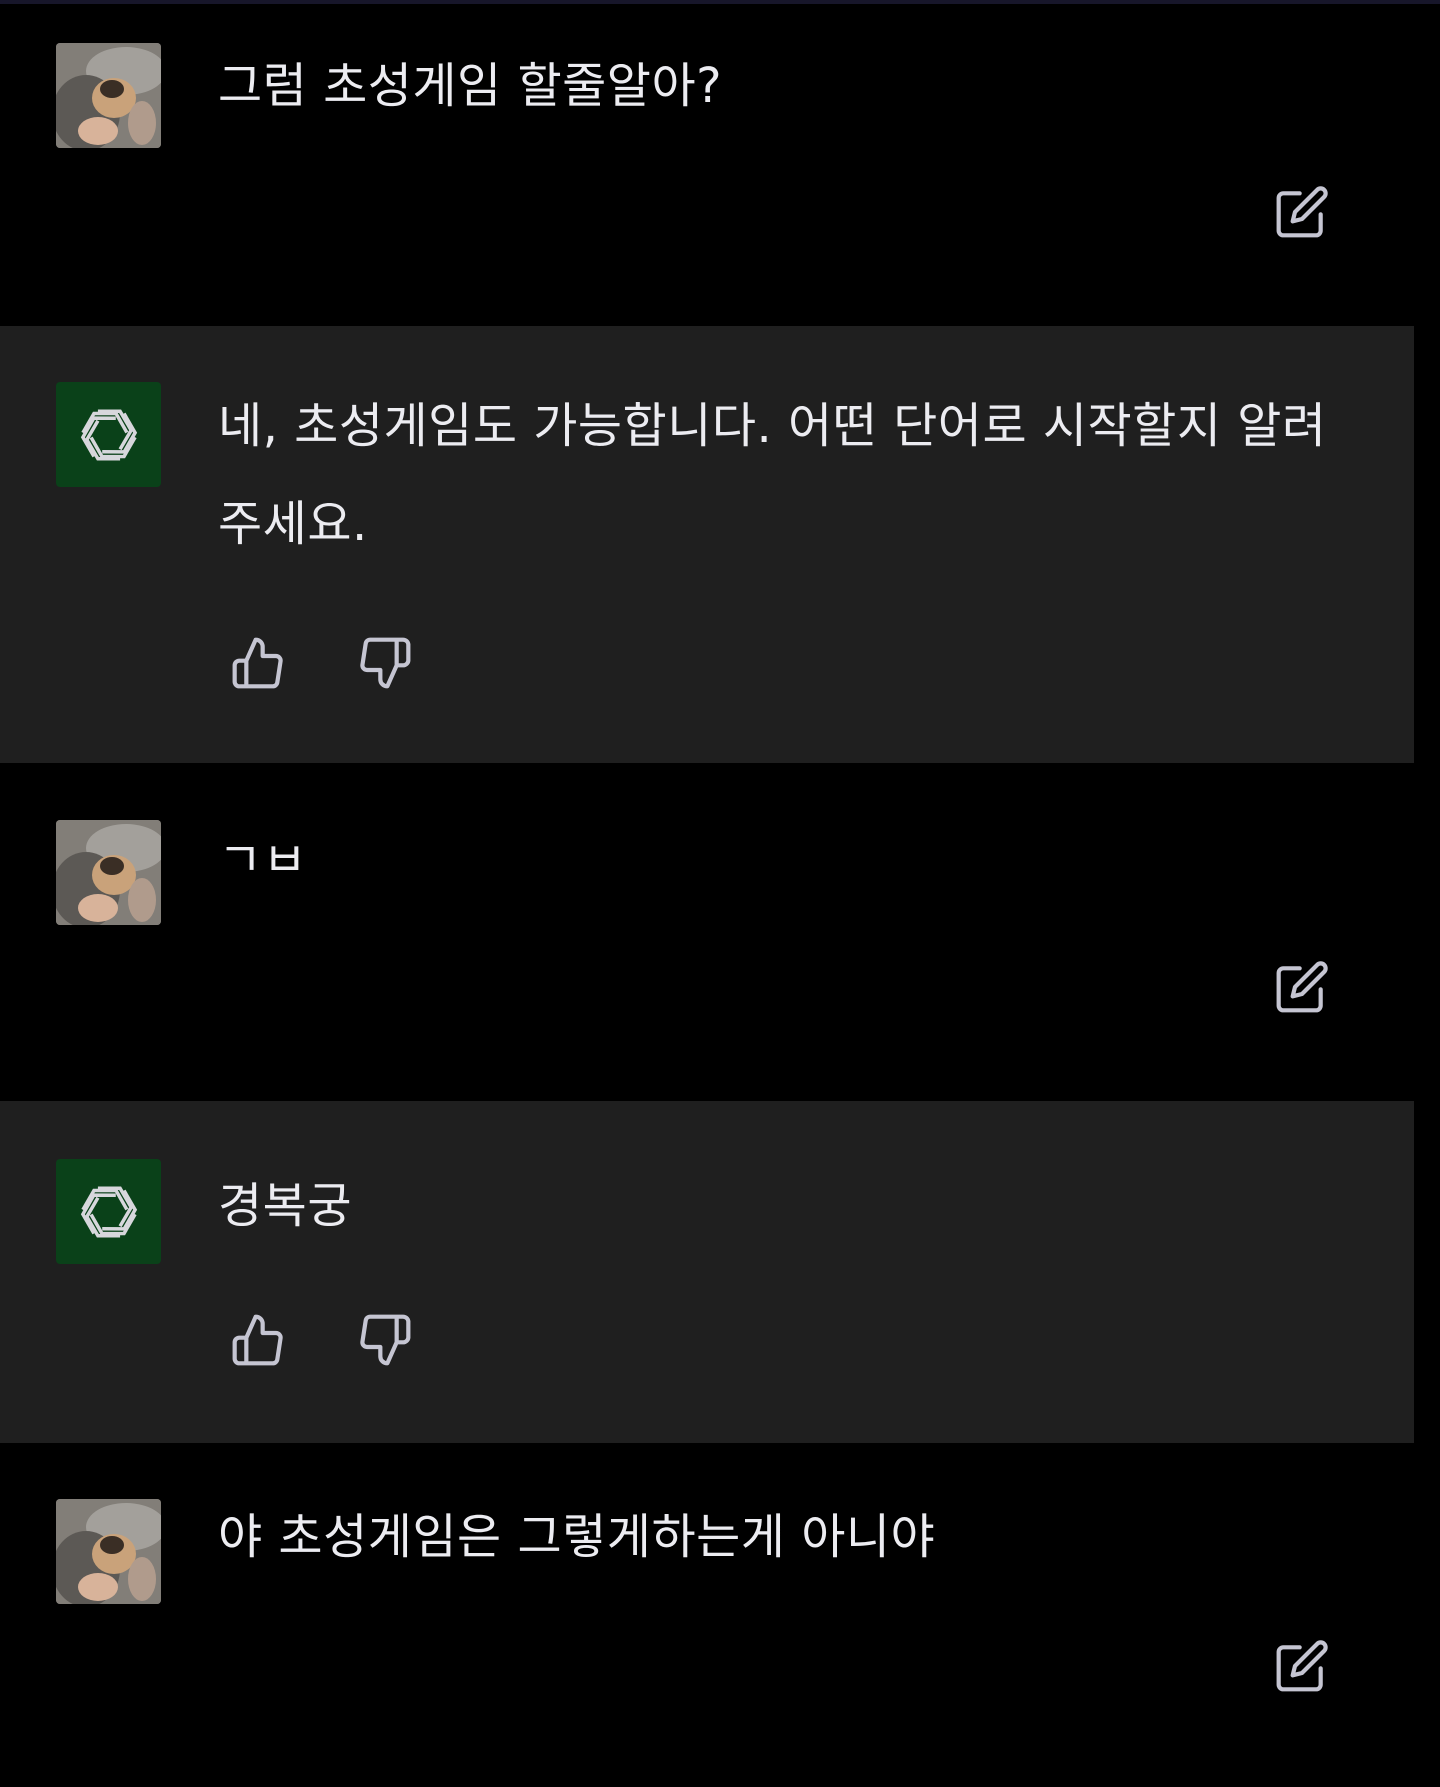  I want to click on message-text: 그럼 초성게임 할줄알아?, so click(470, 86).